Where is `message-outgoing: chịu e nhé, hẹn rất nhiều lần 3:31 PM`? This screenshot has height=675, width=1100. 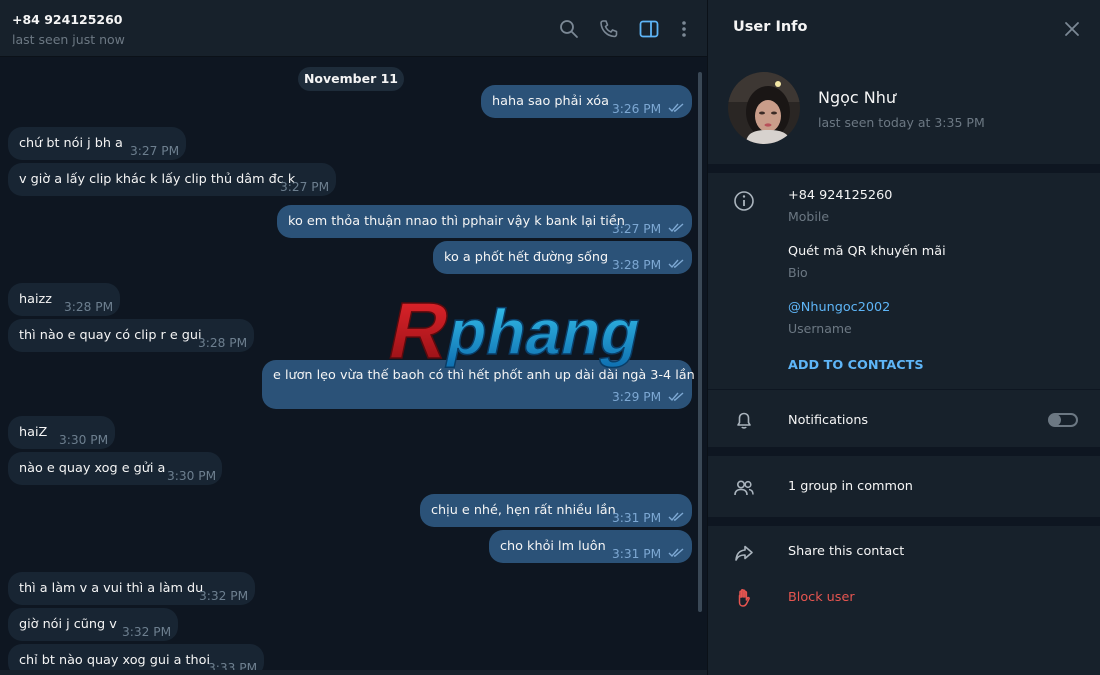
message-outgoing: chịu e nhé, hẹn rất nhiều lần 3:31 PM is located at coordinates (556, 510).